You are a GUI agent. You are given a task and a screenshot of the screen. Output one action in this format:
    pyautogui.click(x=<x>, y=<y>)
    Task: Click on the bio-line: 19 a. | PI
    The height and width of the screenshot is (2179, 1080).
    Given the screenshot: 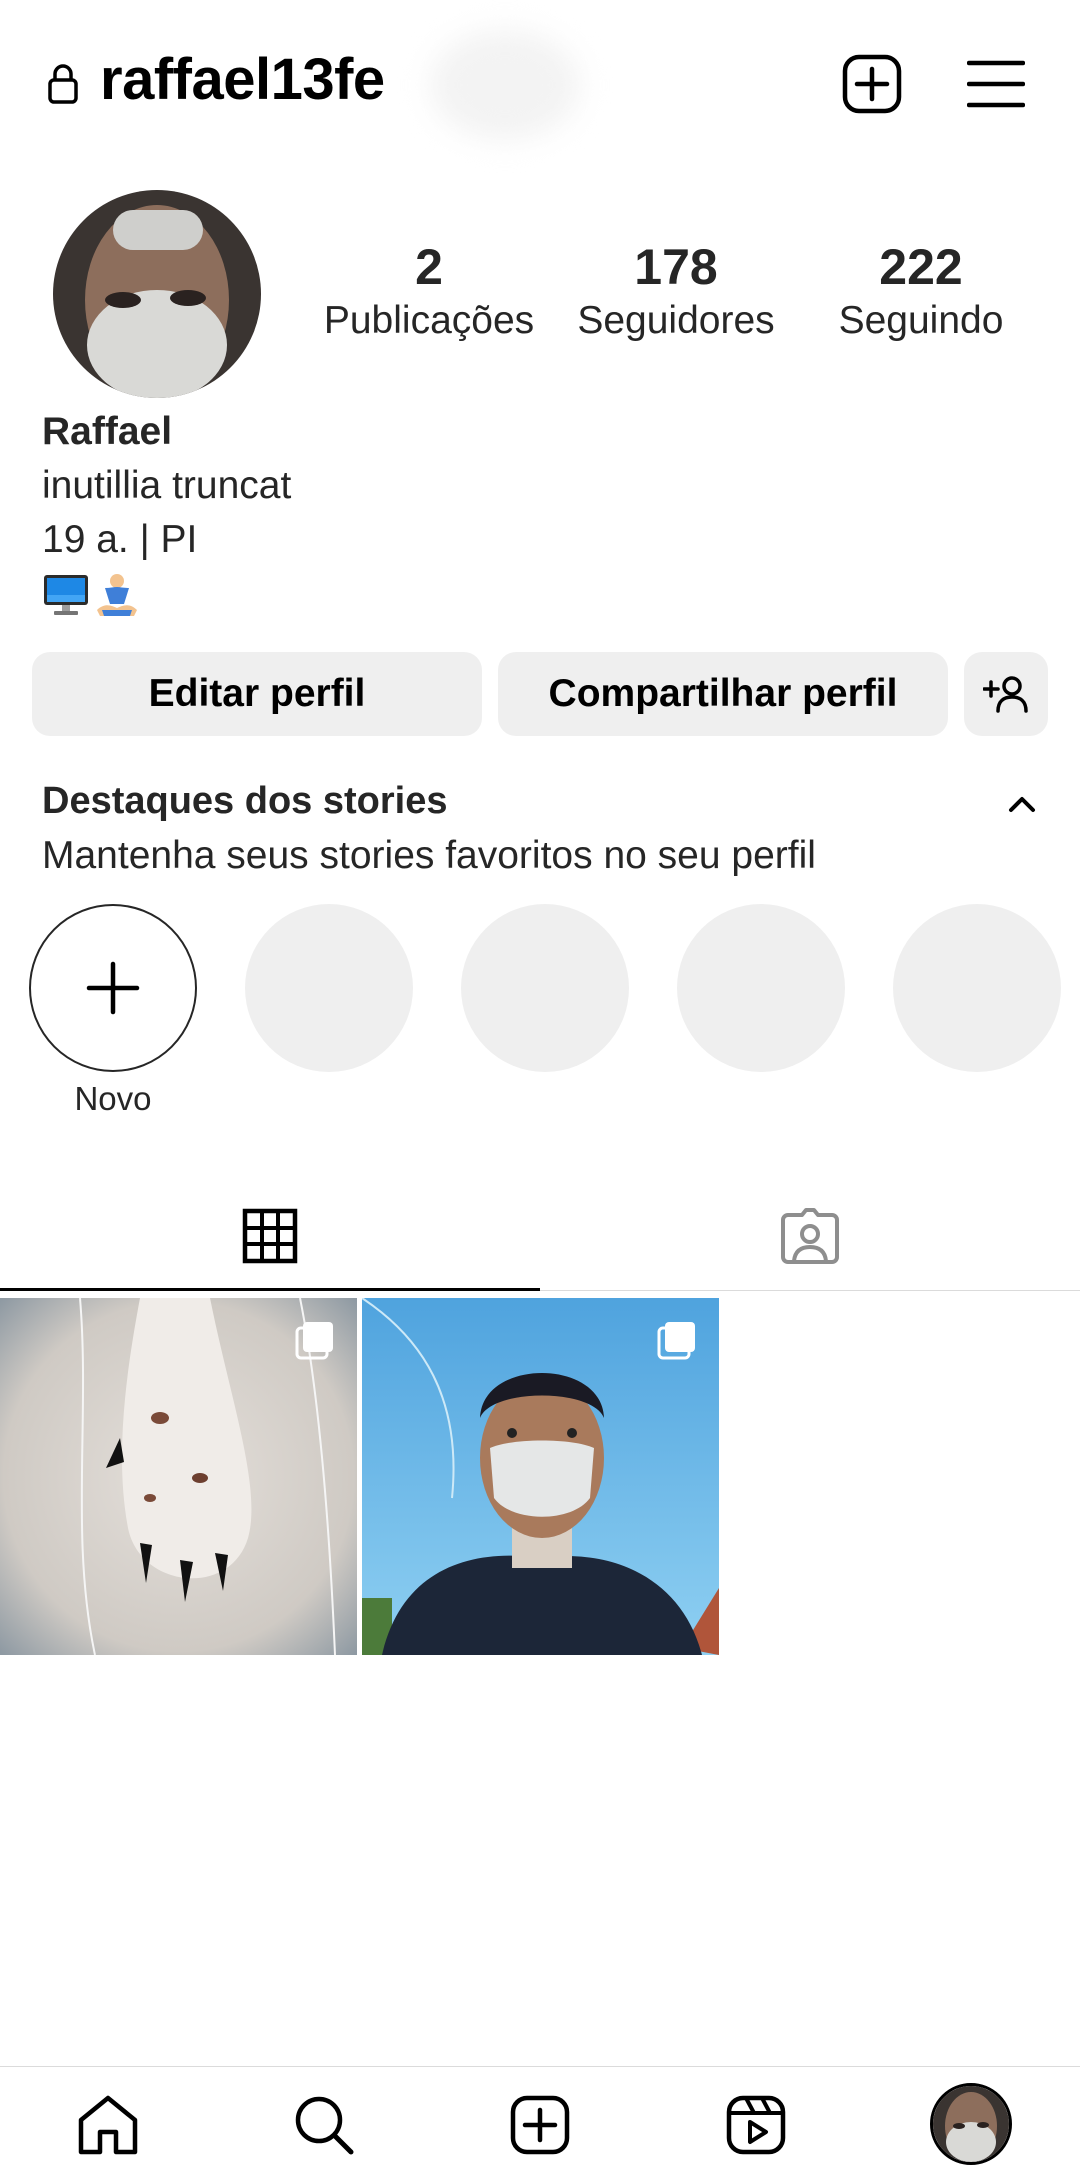 What is the action you would take?
    pyautogui.click(x=120, y=539)
    